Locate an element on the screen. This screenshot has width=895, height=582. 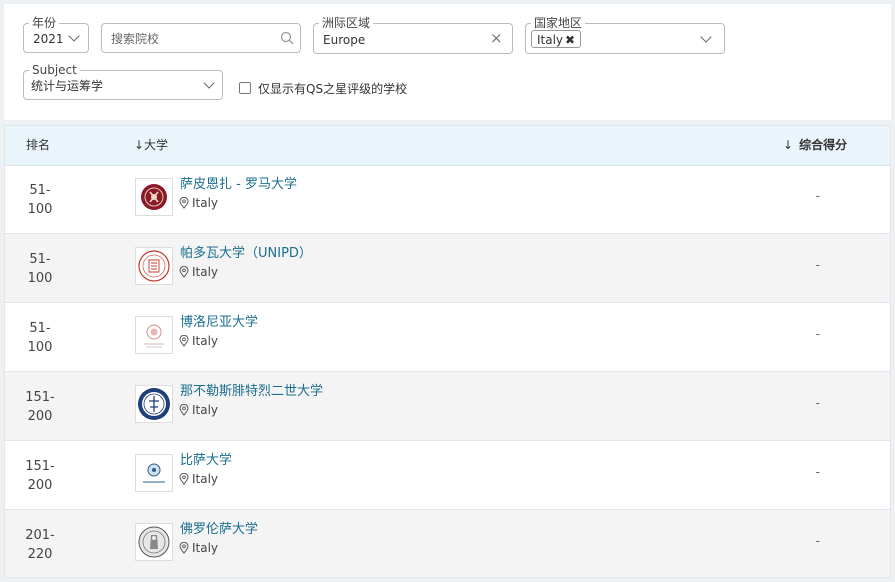
university-name-link: 那不勒斯腓特烈二世大学 is located at coordinates (251, 391).